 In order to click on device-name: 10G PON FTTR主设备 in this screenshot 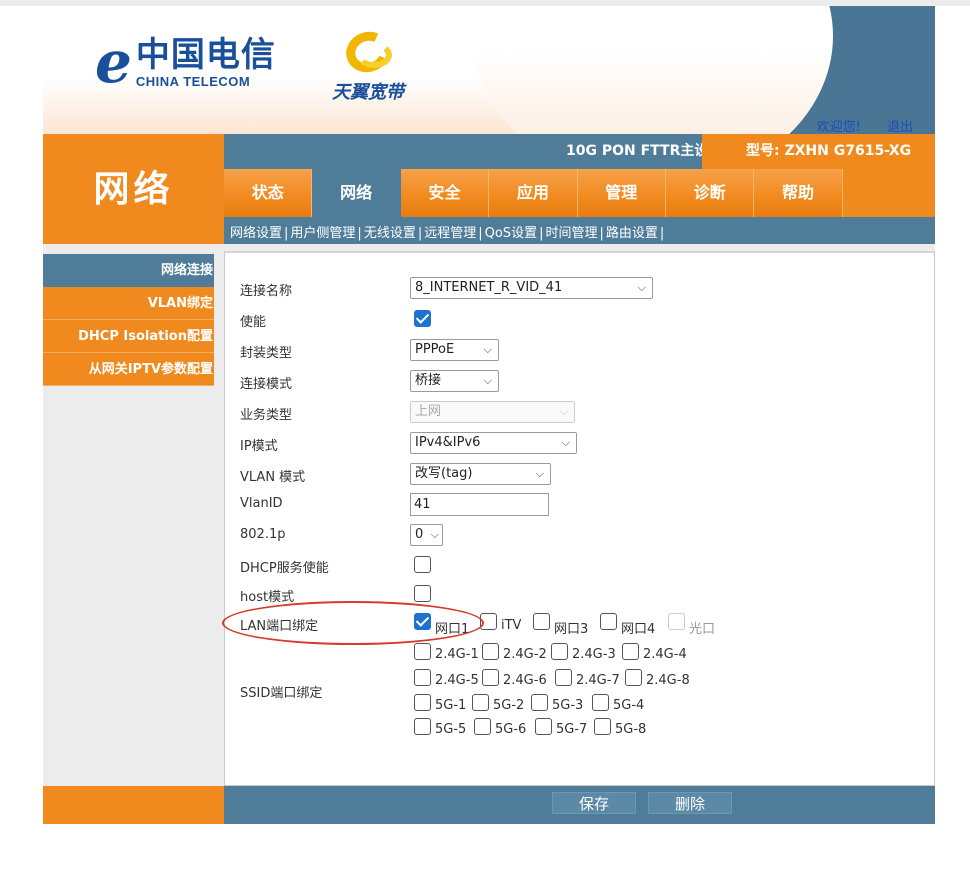, I will do `click(644, 151)`.